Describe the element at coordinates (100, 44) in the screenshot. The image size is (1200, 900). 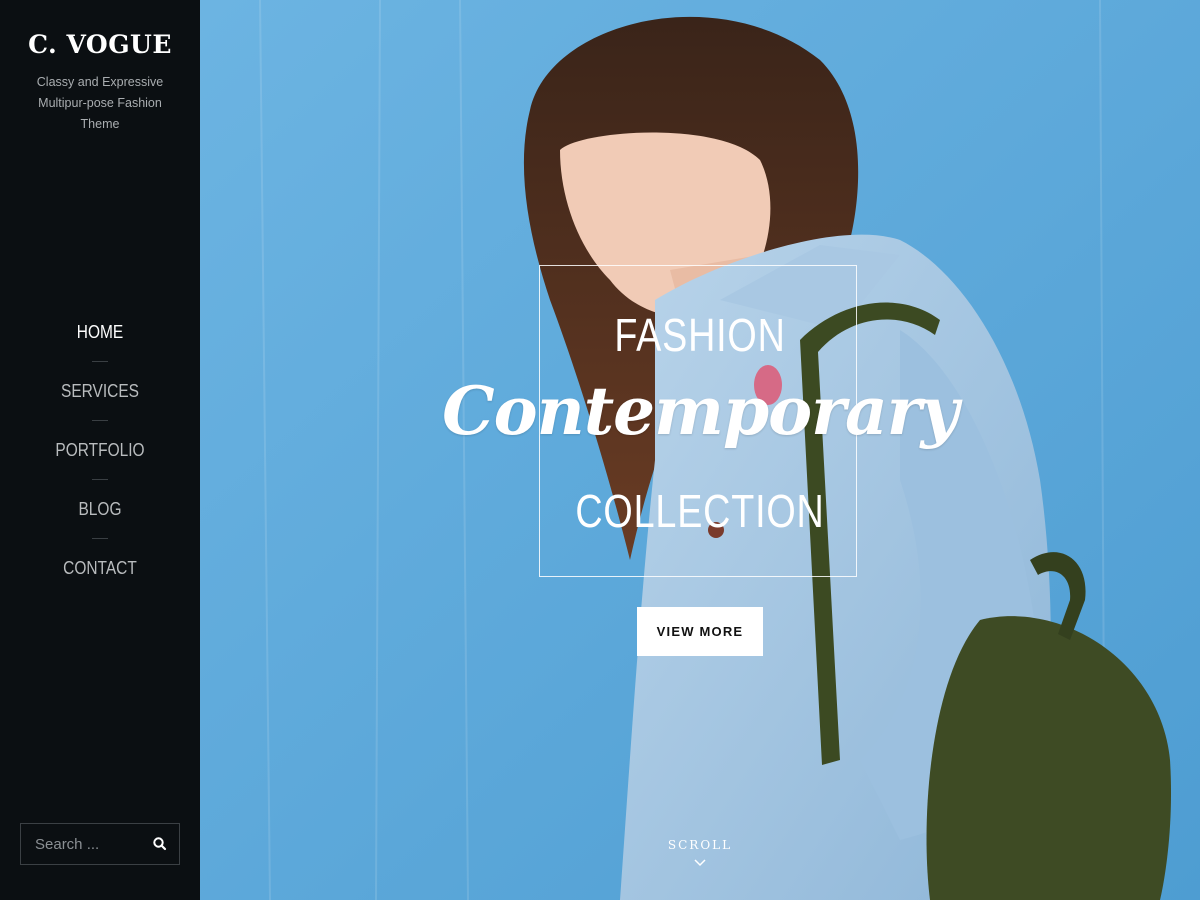
I see `site-title: C. VOGUE` at that location.